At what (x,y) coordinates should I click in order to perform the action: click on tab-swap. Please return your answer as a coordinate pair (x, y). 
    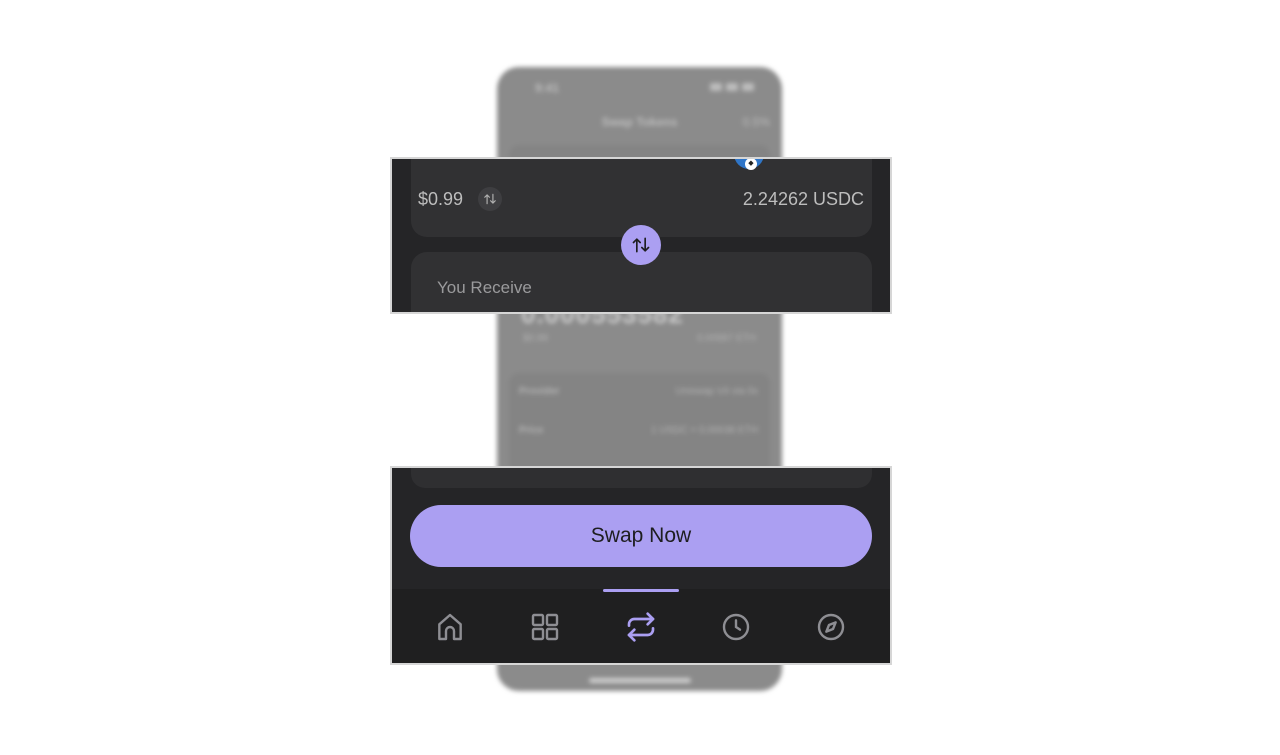
    Looking at the image, I should click on (641, 627).